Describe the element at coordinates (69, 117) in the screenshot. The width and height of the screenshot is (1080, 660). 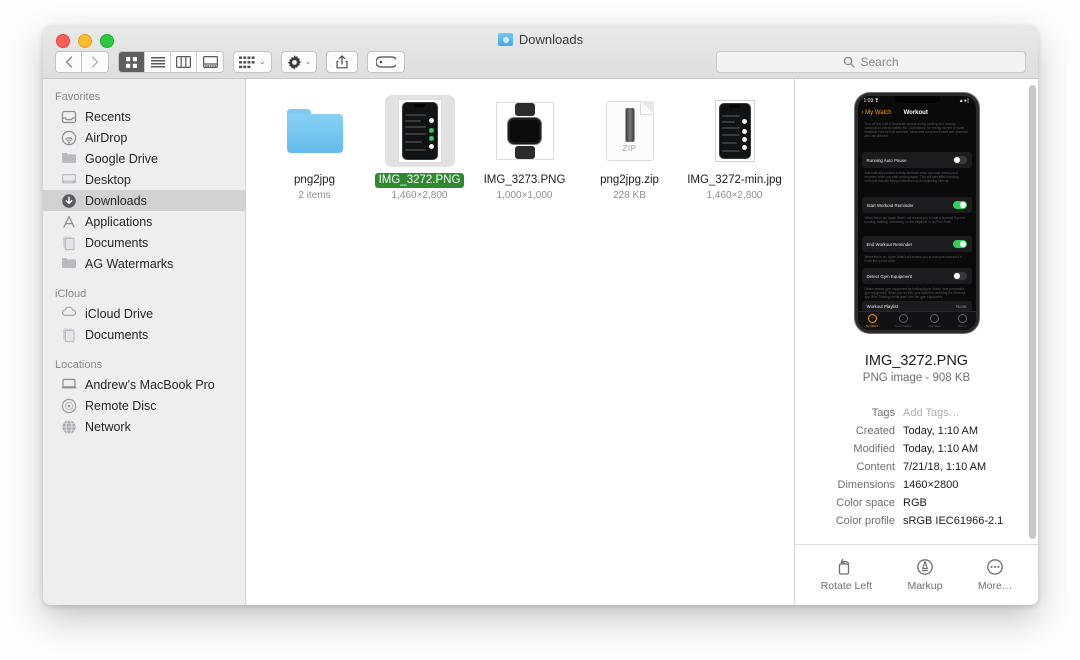
I see `recents-icon` at that location.